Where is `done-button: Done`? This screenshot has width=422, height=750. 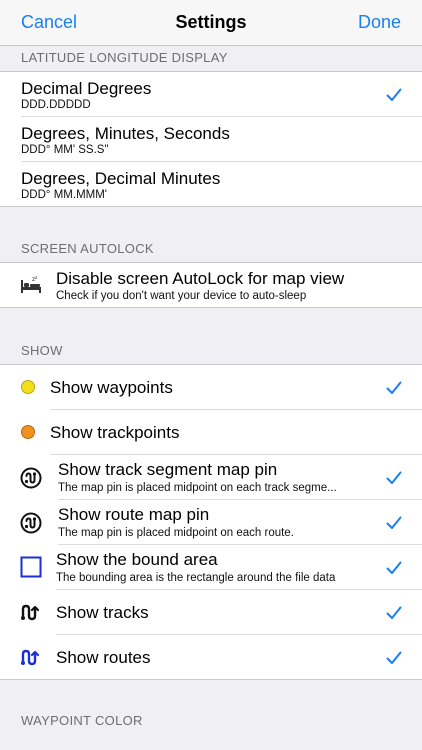 done-button: Done is located at coordinates (379, 22).